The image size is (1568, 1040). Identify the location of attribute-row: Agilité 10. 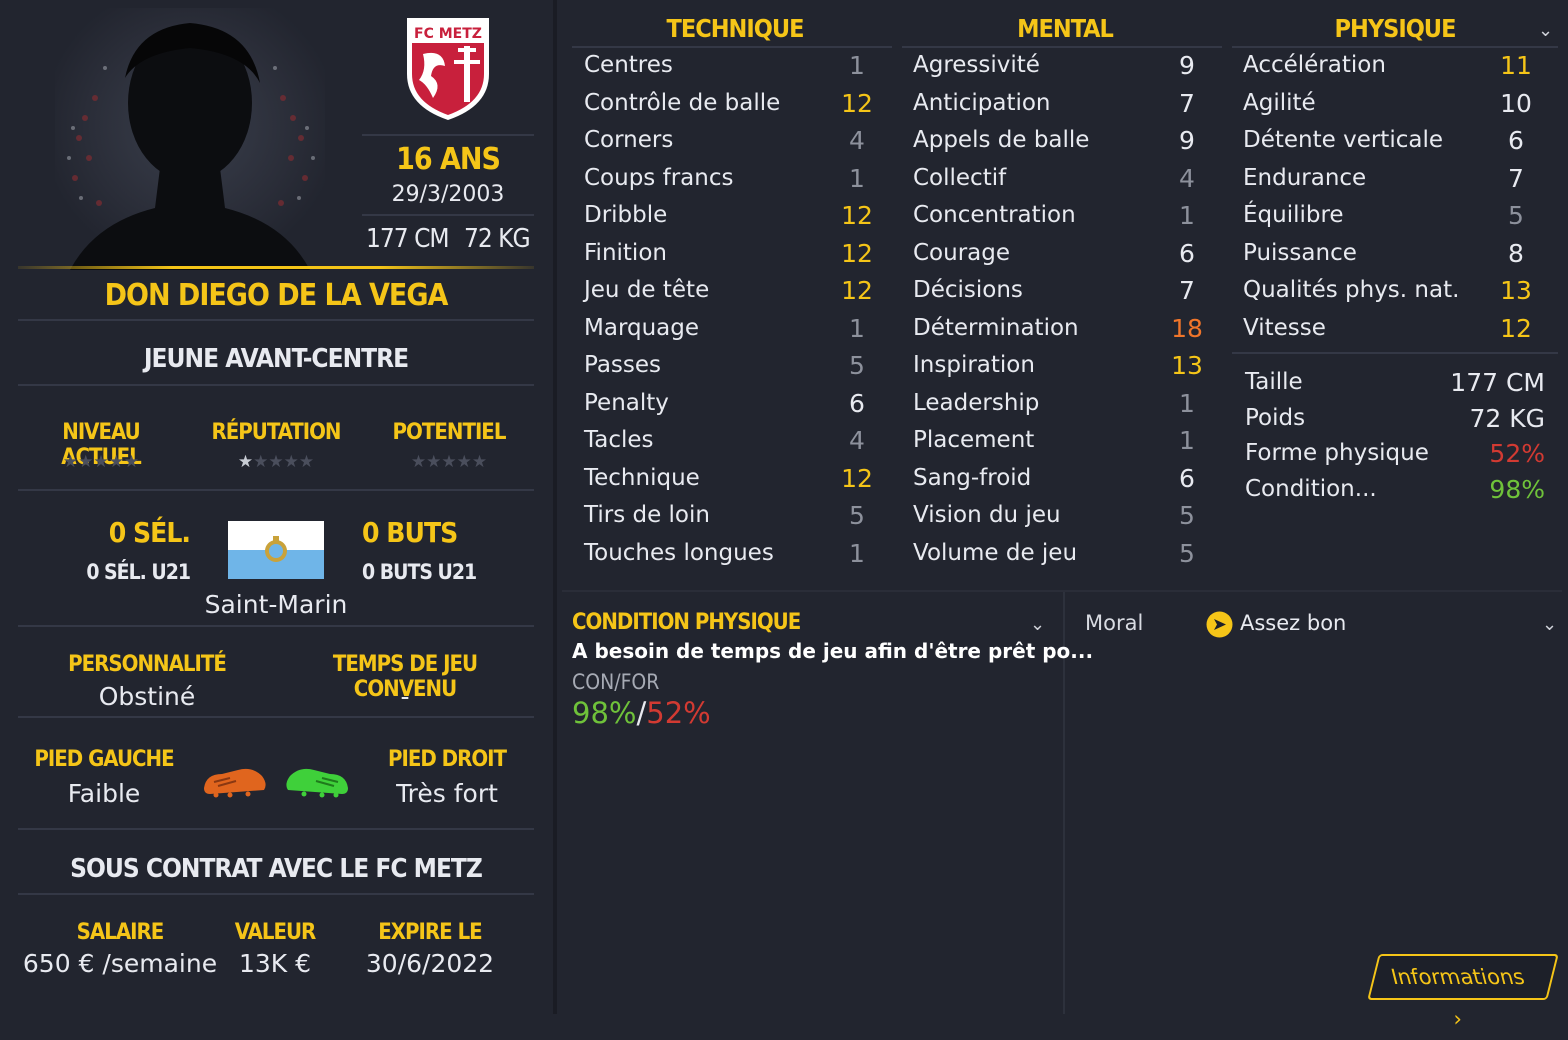
(1389, 103).